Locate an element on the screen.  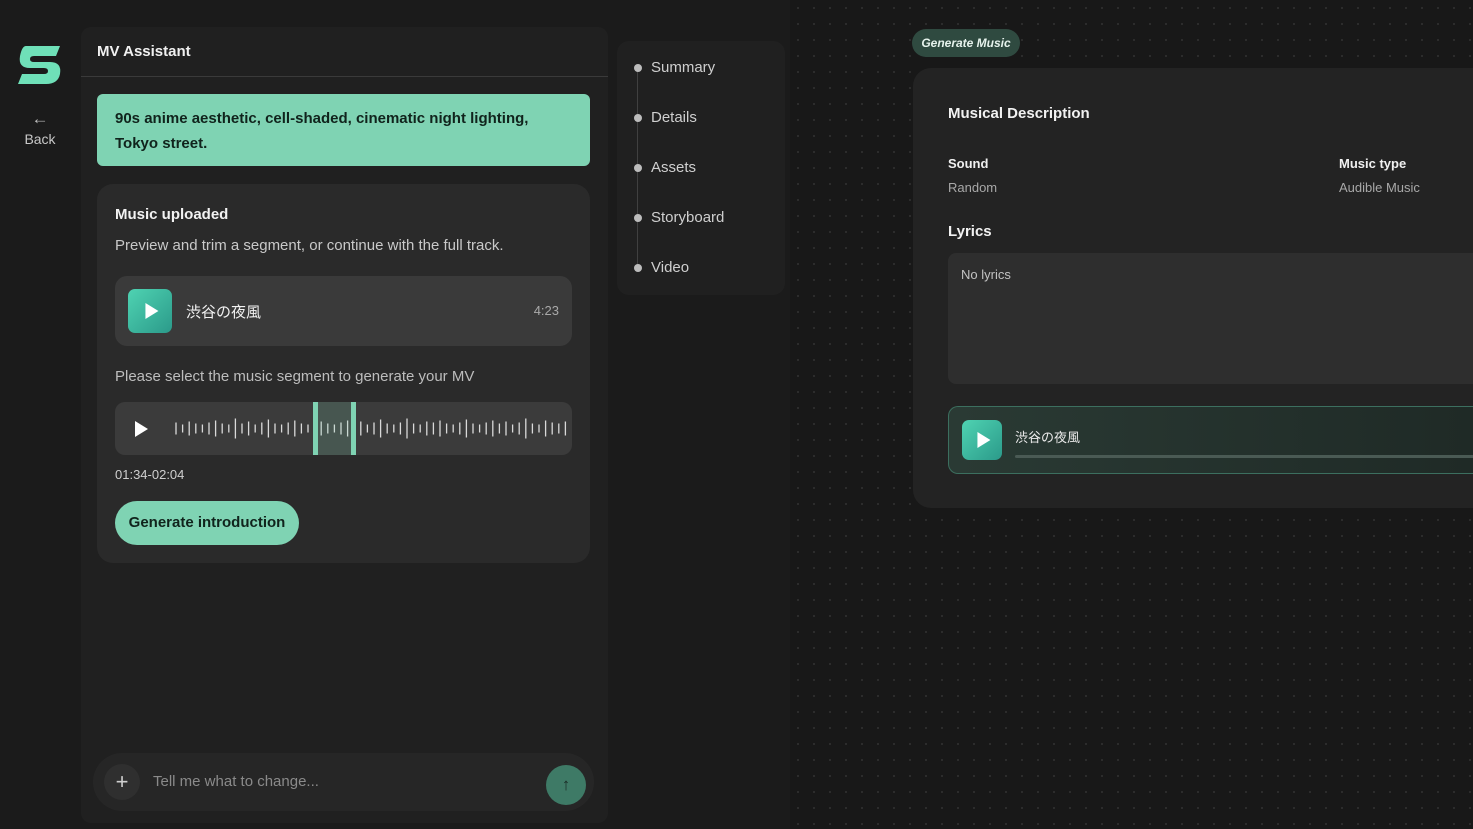
step-label: Details is located at coordinates (674, 117).